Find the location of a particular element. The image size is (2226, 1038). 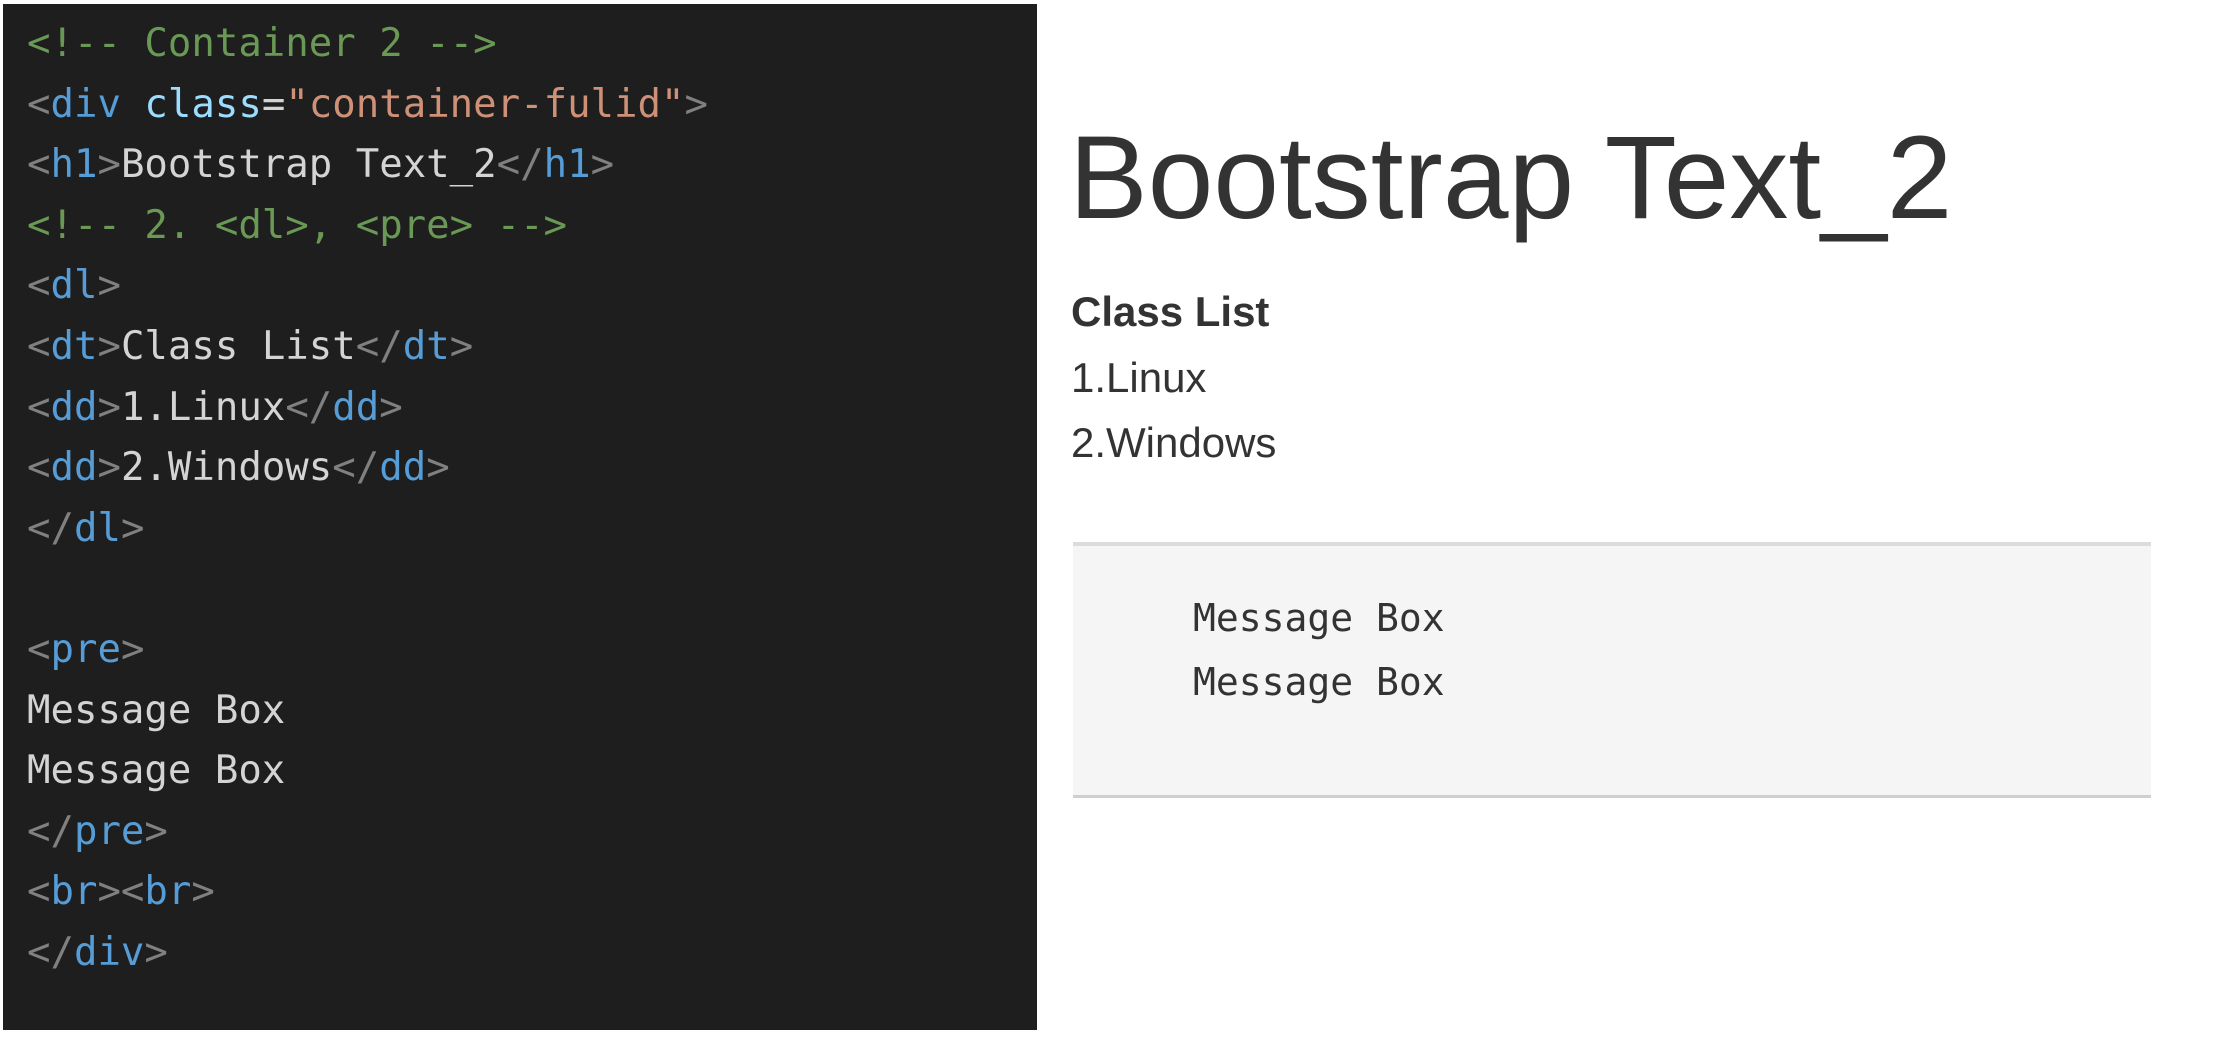

code-line: <dt>Class List</dt> is located at coordinates (250, 347).